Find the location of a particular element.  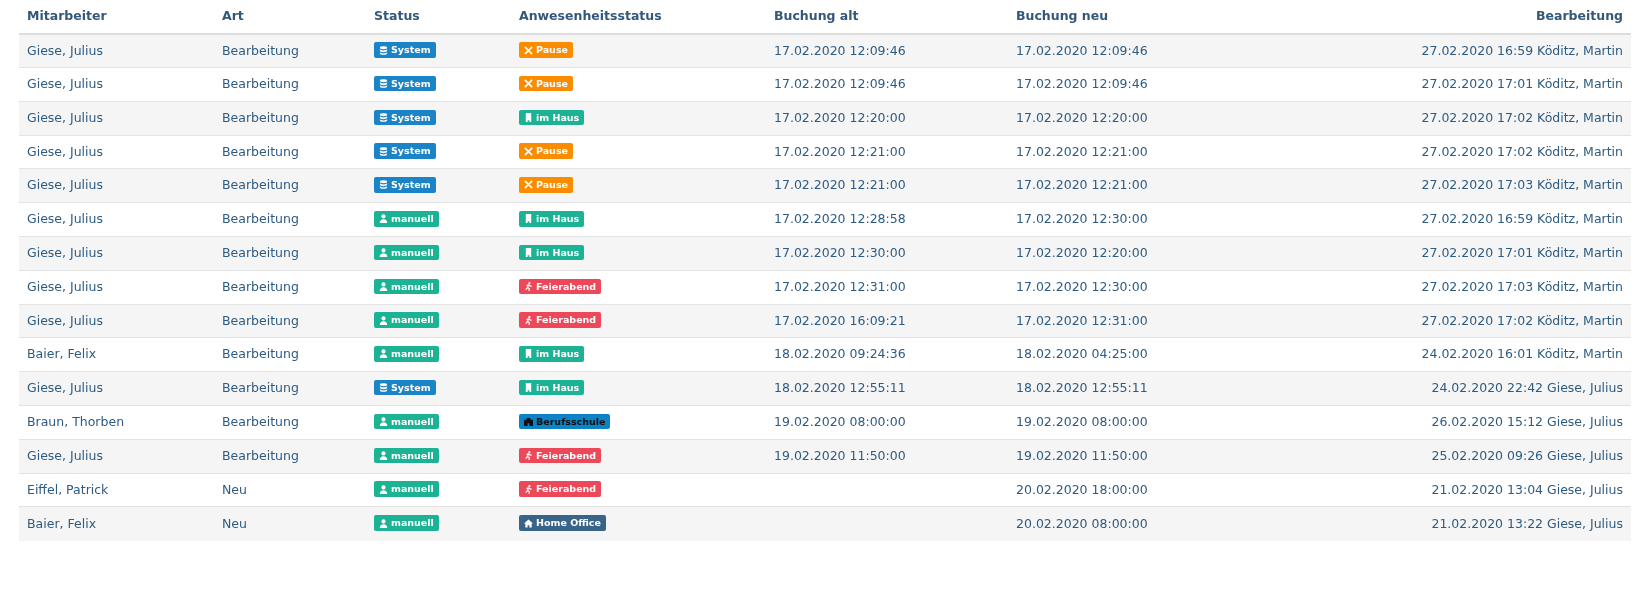

table-cell: 27.02.2020 17:01 Köditz, Martin is located at coordinates (1522, 253).